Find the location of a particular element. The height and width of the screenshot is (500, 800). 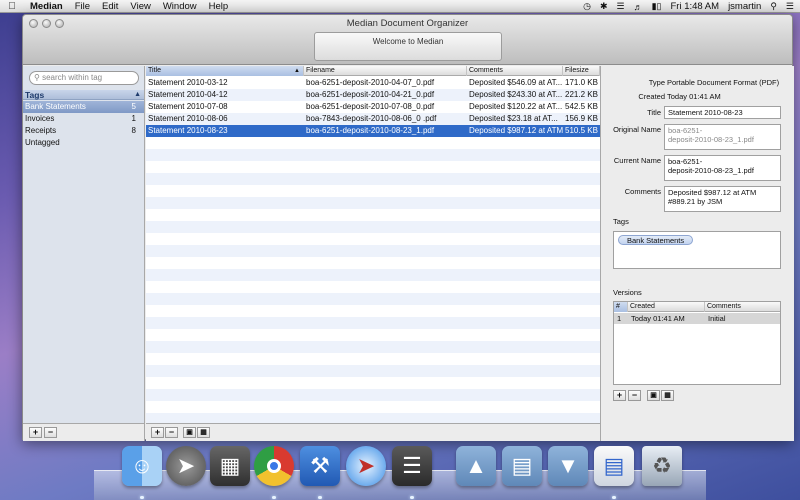

original-name-field: boa-6251- deposit-2010-08-23_1.pdf is located at coordinates (722, 137).